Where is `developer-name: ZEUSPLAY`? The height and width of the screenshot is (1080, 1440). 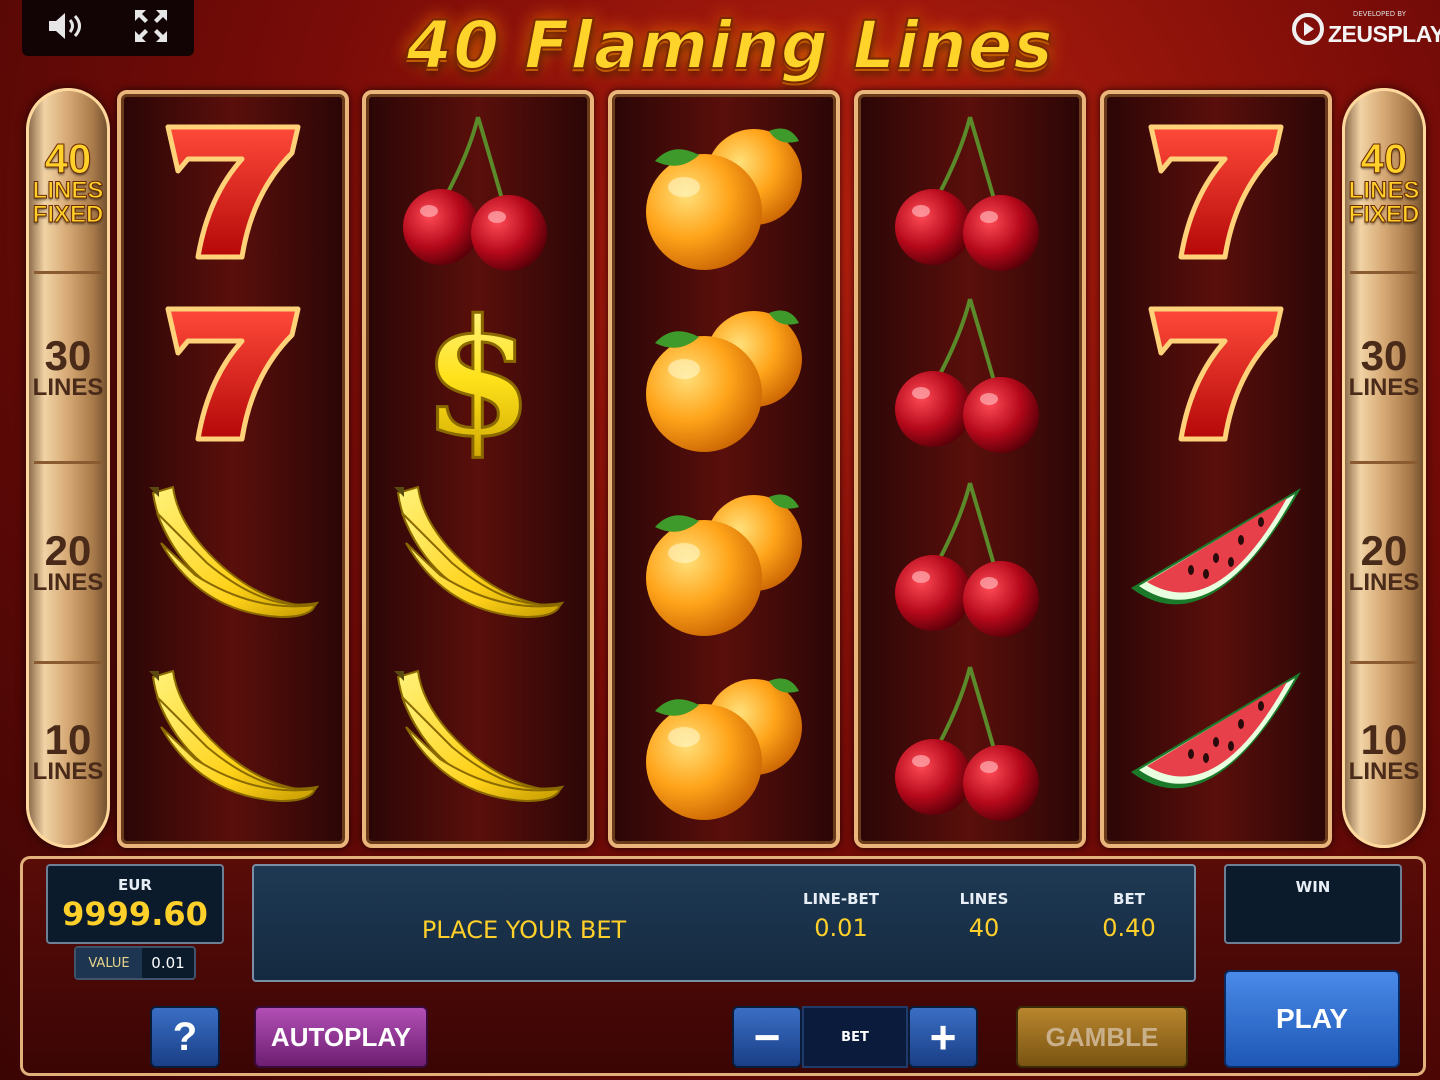
developer-name: ZEUSPLAY is located at coordinates (1384, 33).